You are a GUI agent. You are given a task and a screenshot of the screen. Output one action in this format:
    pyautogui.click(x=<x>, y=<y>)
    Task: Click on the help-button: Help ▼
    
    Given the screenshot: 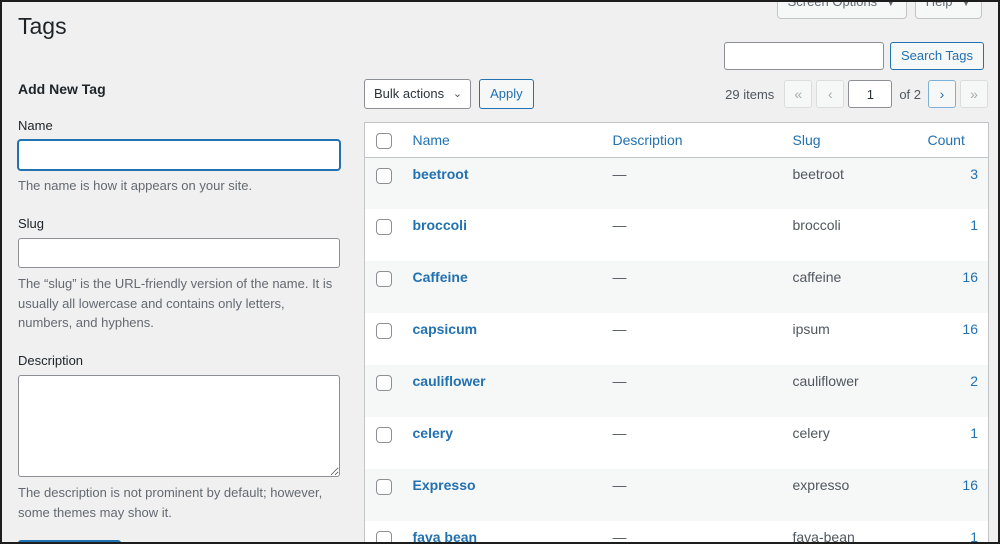 What is the action you would take?
    pyautogui.click(x=948, y=9)
    